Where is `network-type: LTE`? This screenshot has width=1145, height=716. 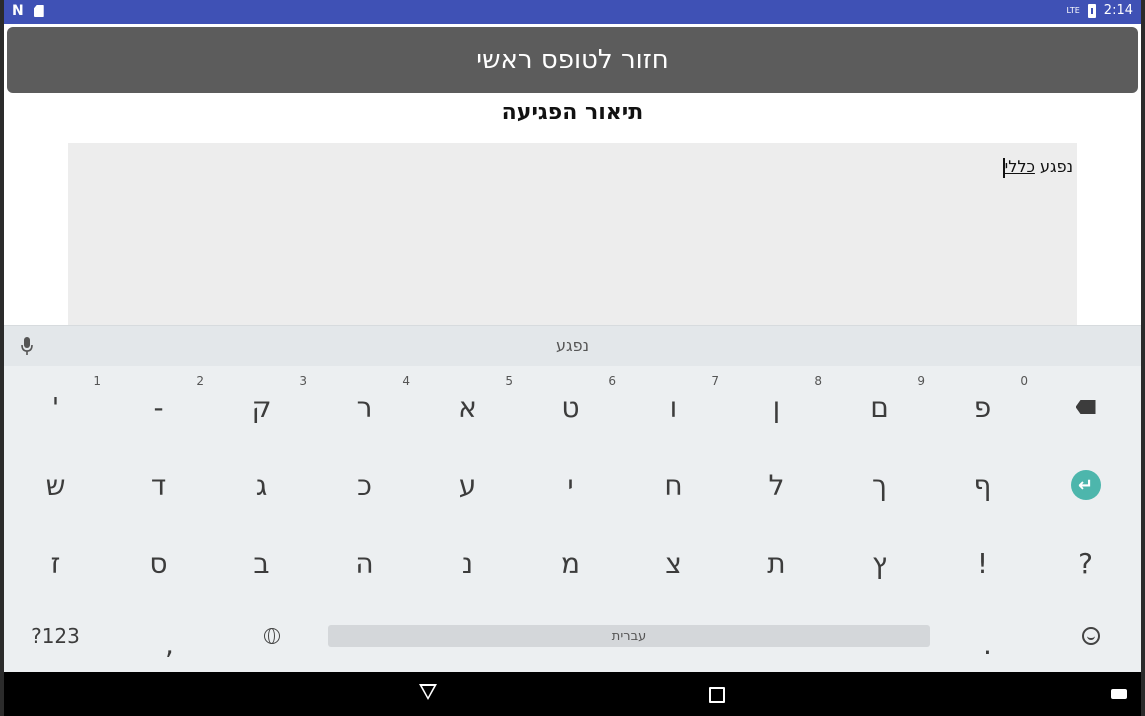
network-type: LTE is located at coordinates (1073, 10).